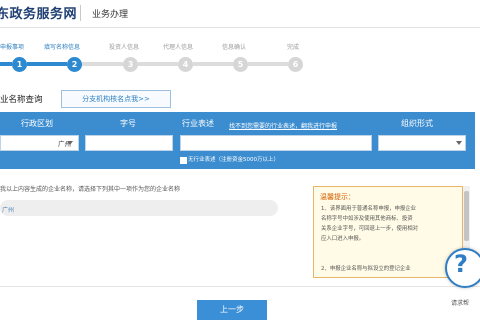 The width and height of the screenshot is (480, 320). Describe the element at coordinates (130, 64) in the screenshot. I see `step-circle-3: 3` at that location.